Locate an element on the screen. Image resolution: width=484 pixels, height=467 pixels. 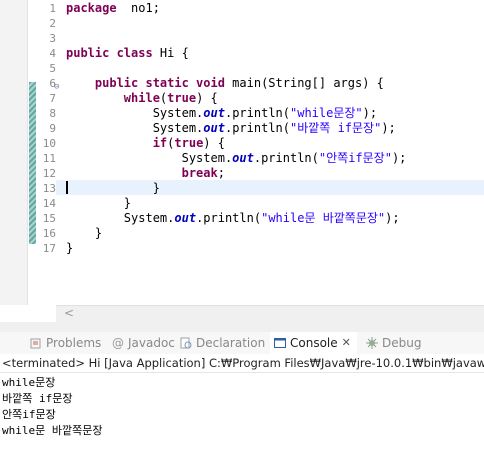
tab-javadoc: @ Javadoc is located at coordinates (143, 343).